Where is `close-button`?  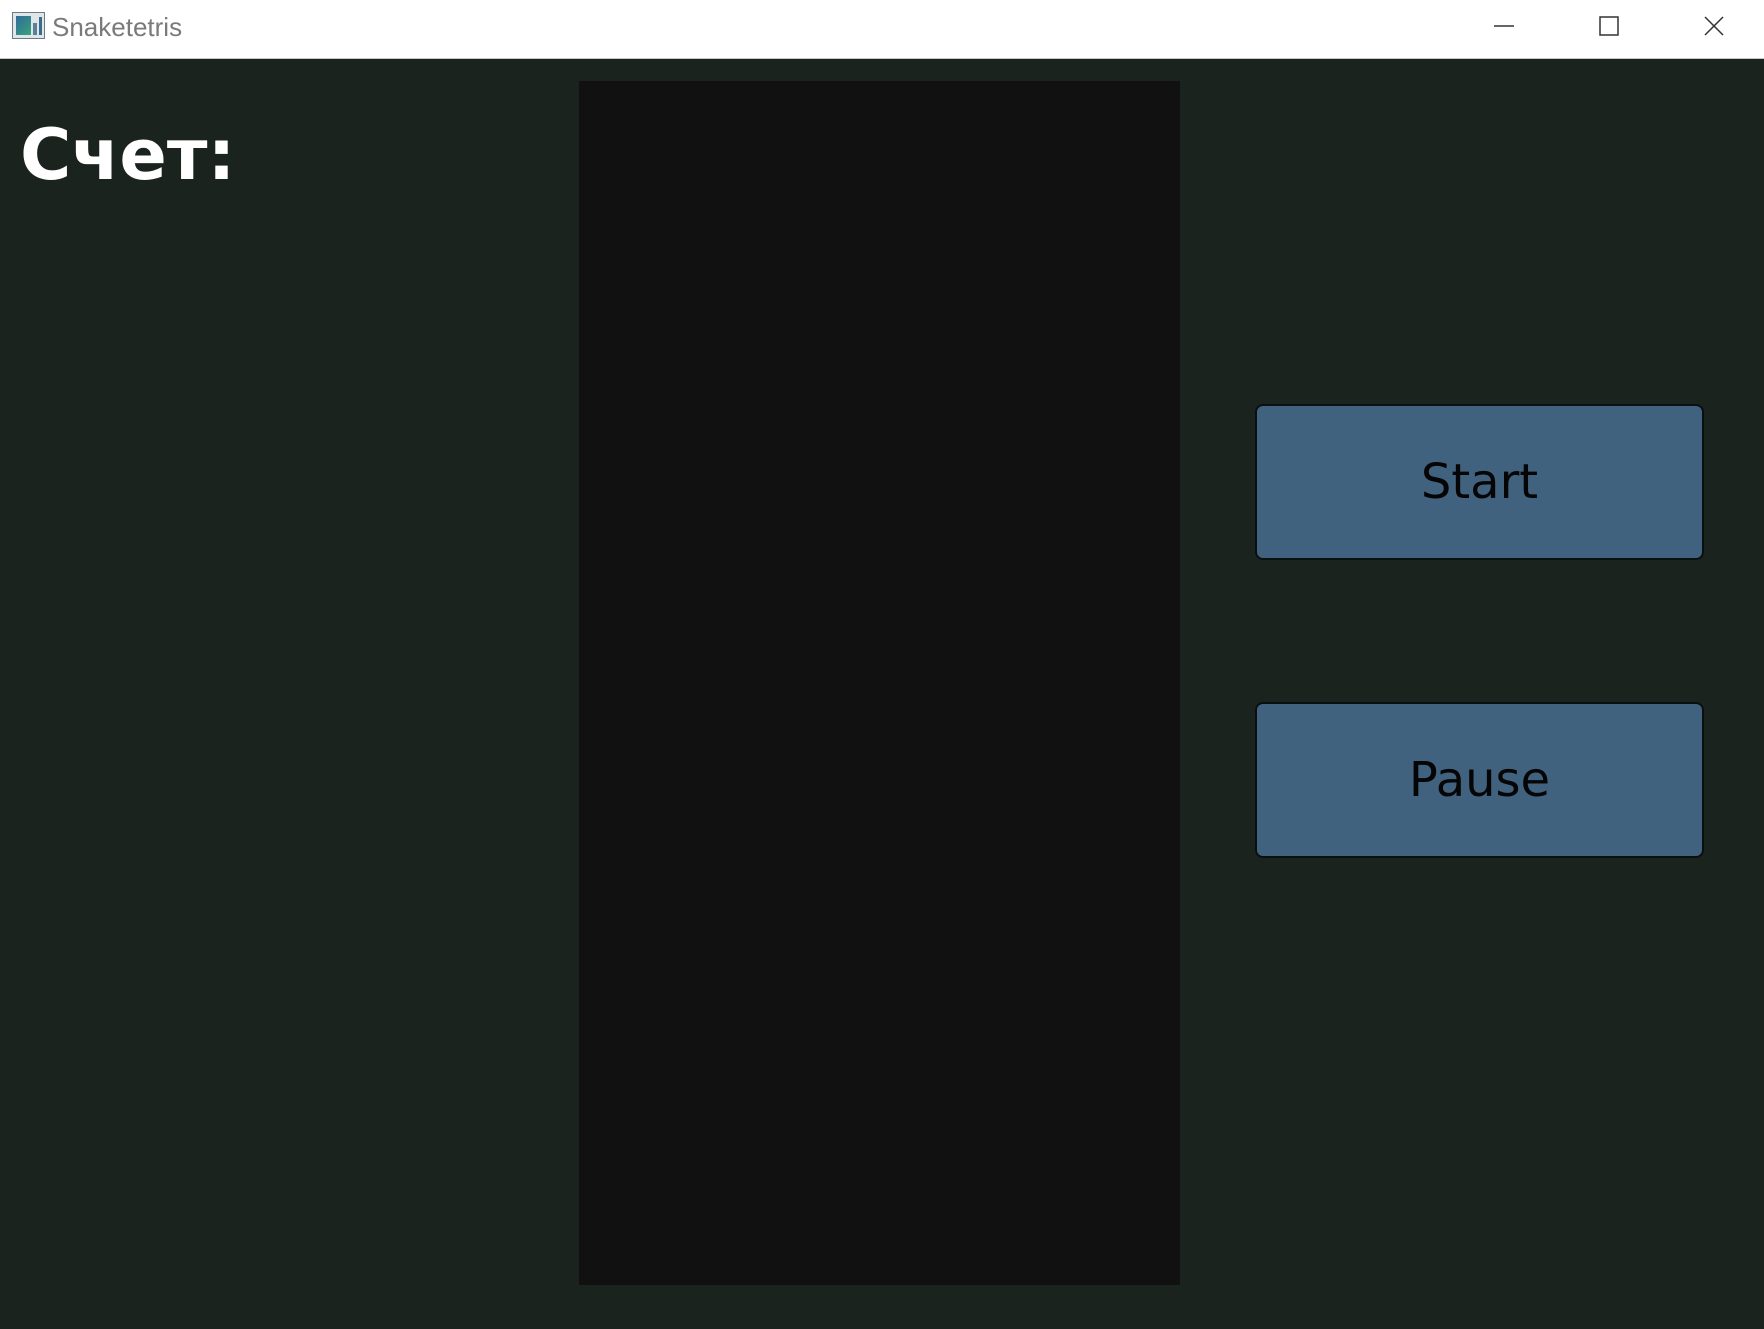
close-button is located at coordinates (1714, 26).